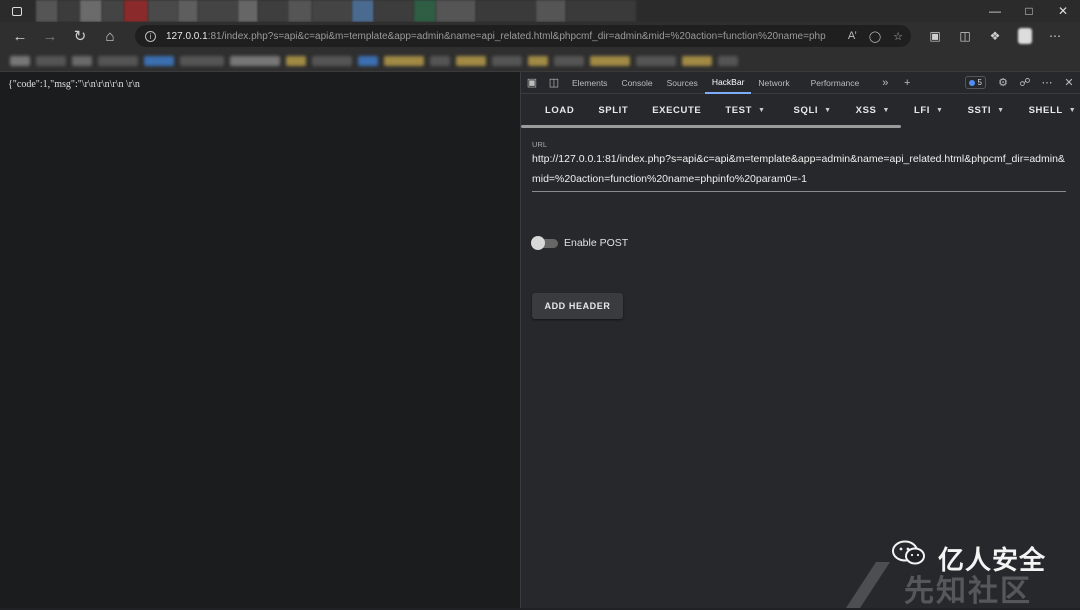 Image resolution: width=1080 pixels, height=610 pixels. What do you see at coordinates (995, 36) in the screenshot?
I see `extensions-icon: ❖` at bounding box center [995, 36].